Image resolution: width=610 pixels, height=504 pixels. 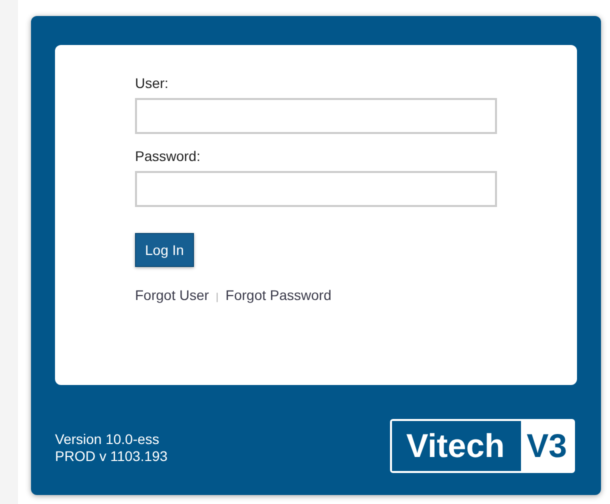 What do you see at coordinates (168, 156) in the screenshot?
I see `field-label: Password:` at bounding box center [168, 156].